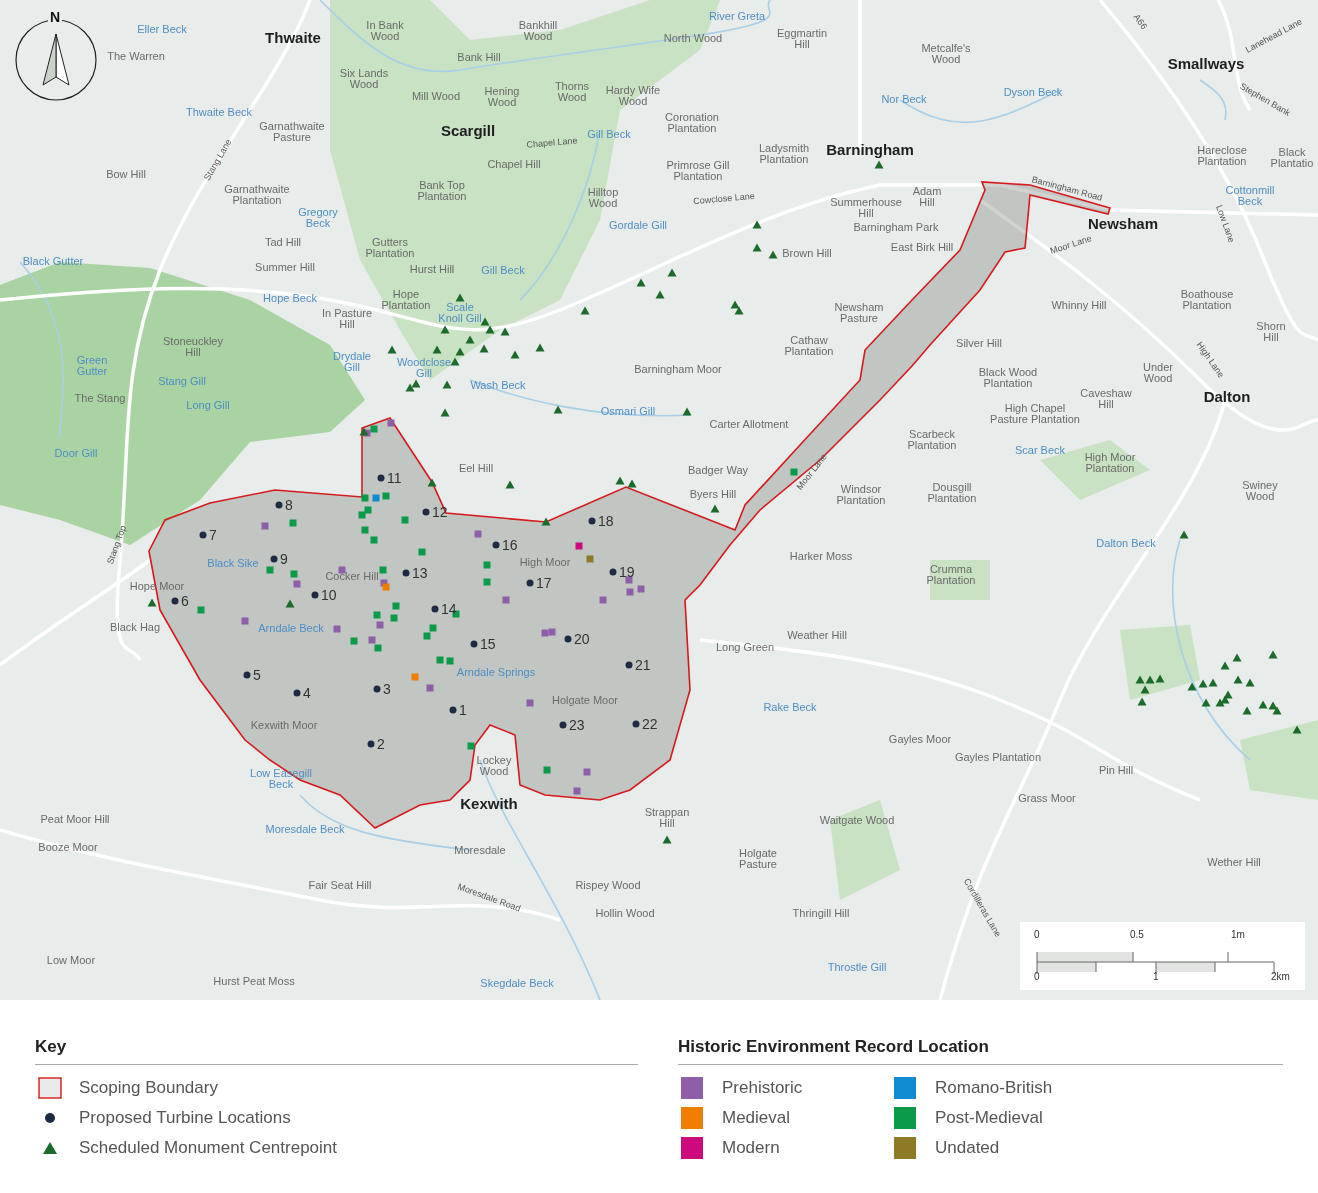  Describe the element at coordinates (859, 313) in the screenshot. I see `place-label: Newsham Pasture` at that location.